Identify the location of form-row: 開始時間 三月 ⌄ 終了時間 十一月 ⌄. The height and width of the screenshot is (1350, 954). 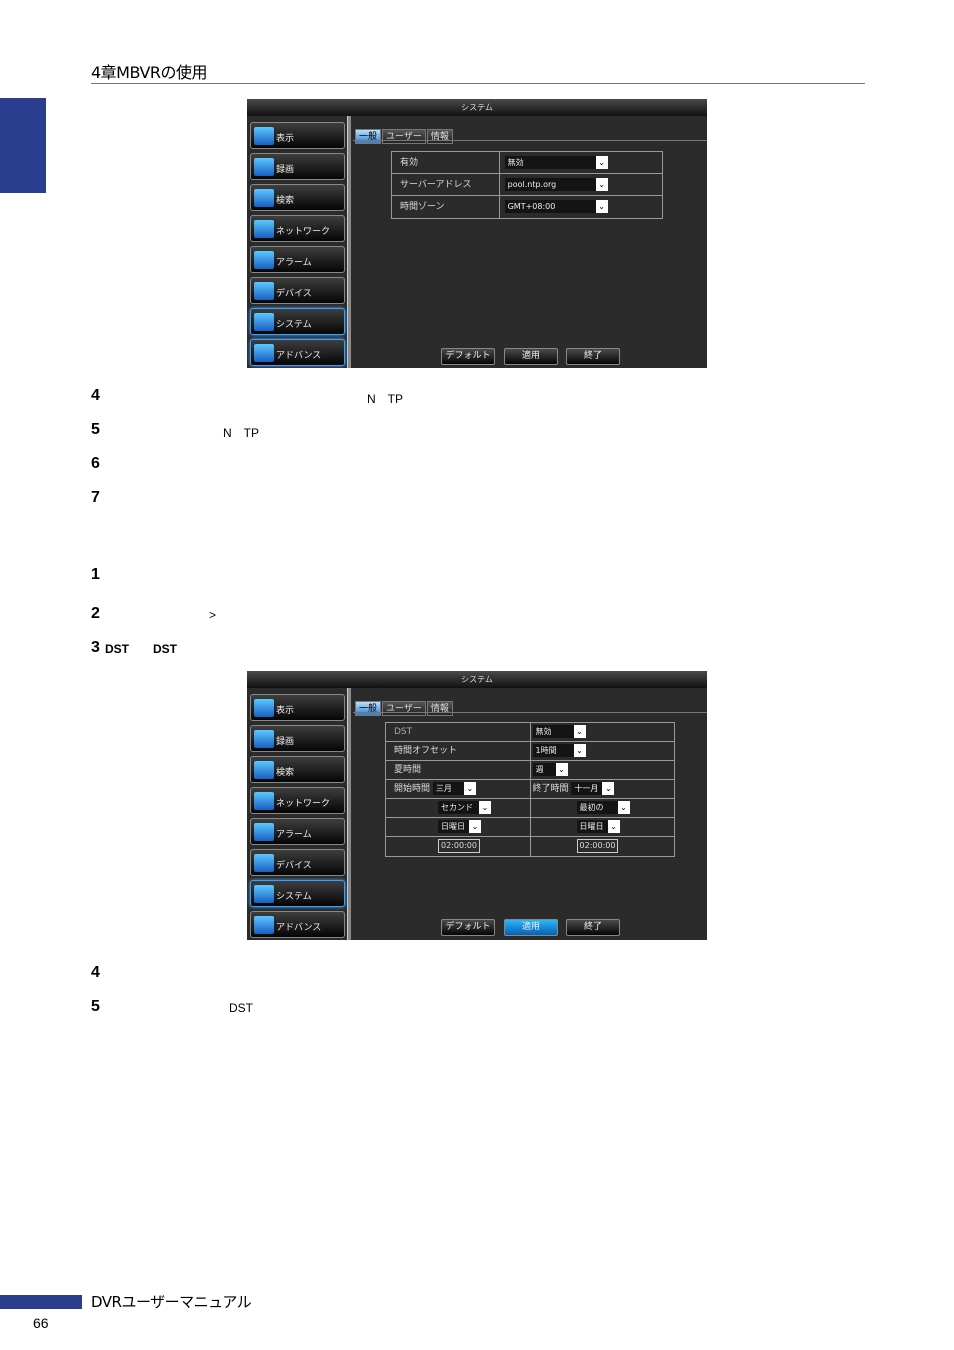
(530, 789).